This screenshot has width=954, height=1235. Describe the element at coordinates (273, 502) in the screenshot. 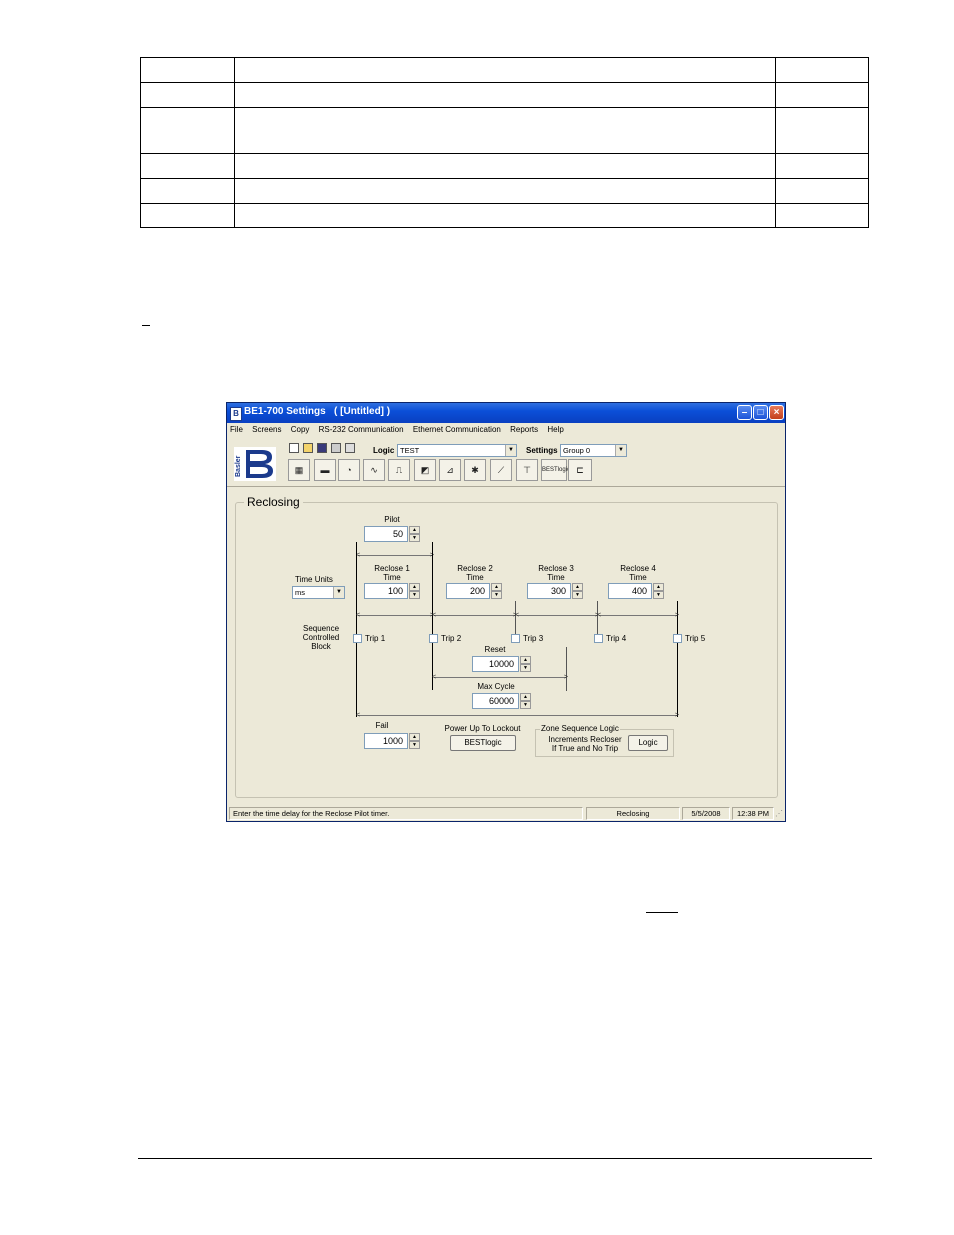

I see `reclosing-title: Reclosing` at that location.